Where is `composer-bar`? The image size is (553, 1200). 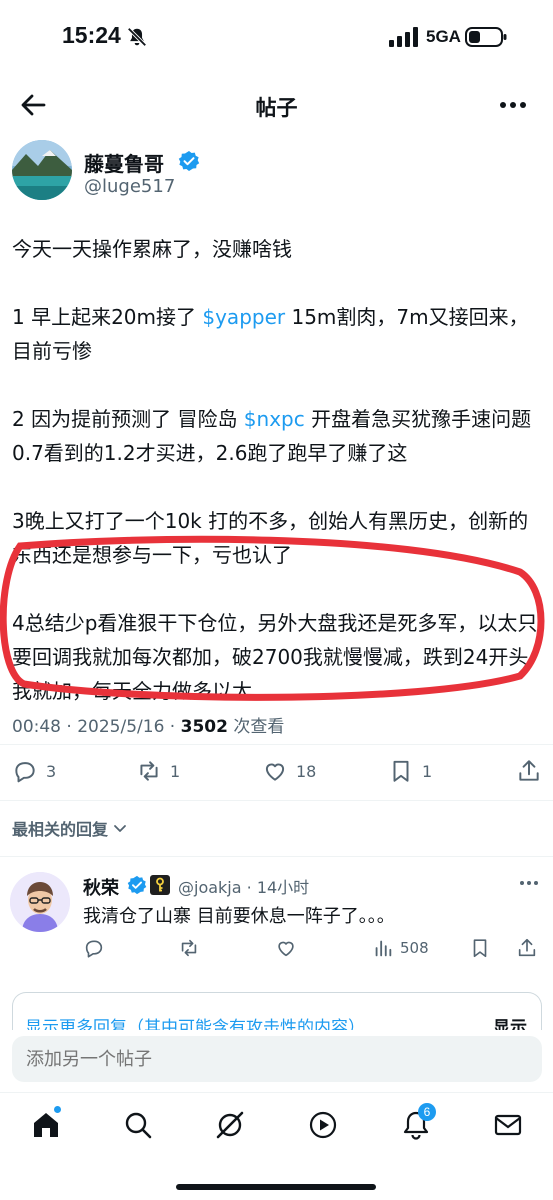
composer-bar is located at coordinates (276, 1060).